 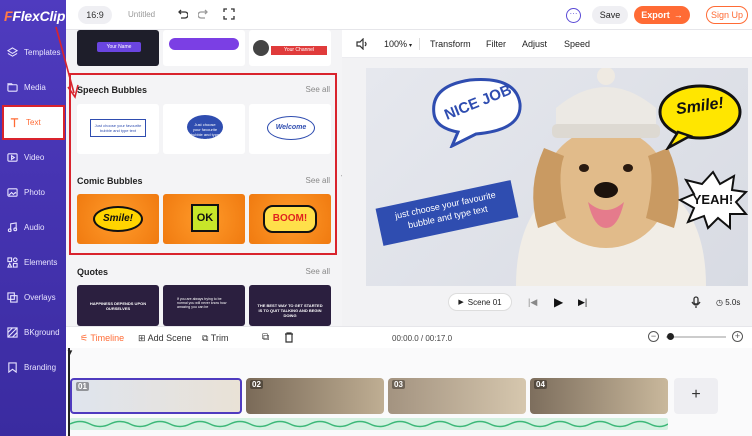 I want to click on add-scene-label: Add Scene, so click(x=169, y=338).